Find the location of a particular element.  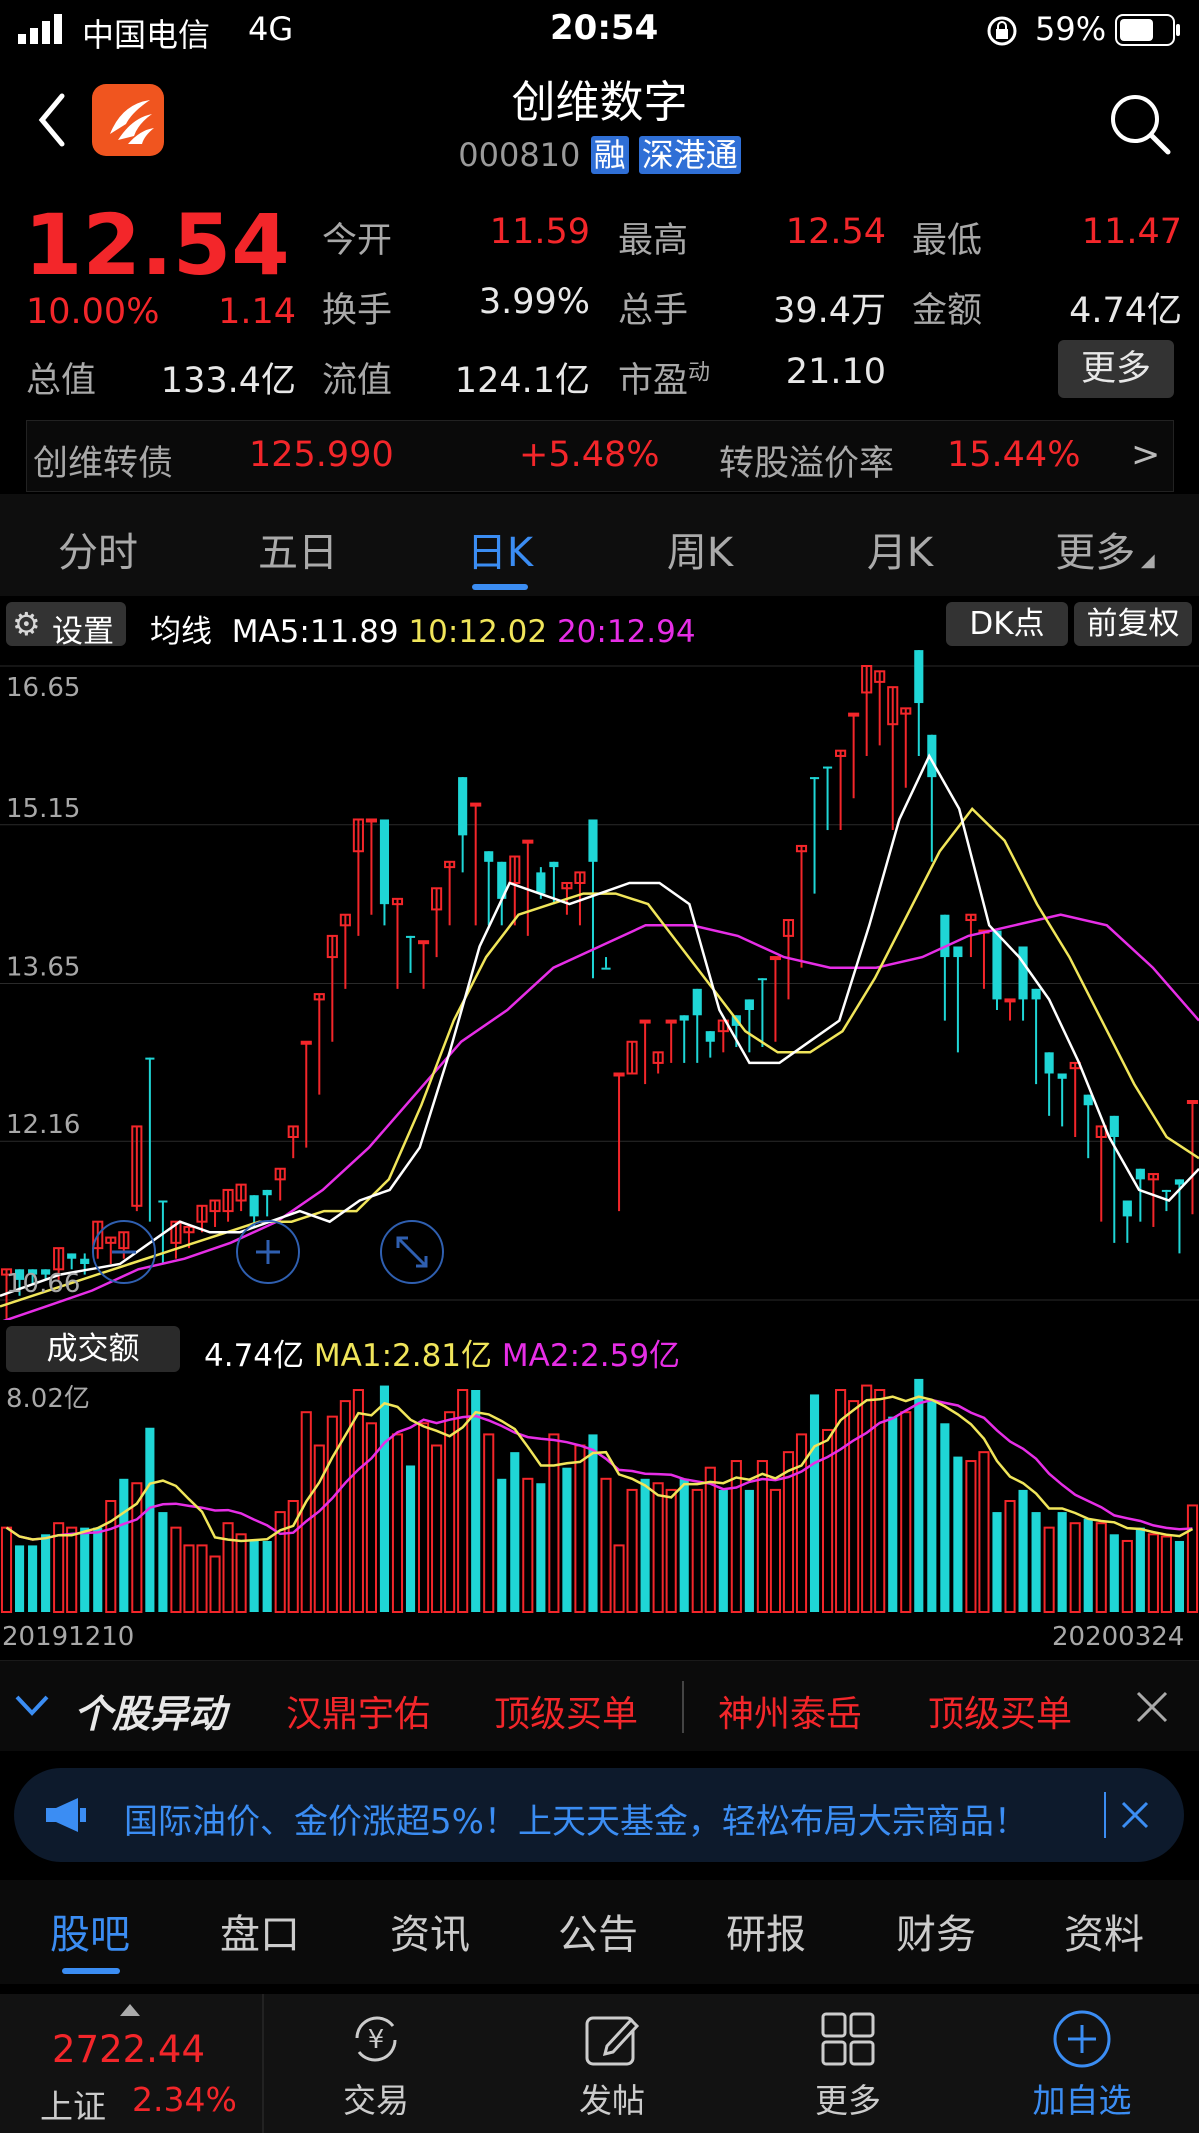

network-type: 4G is located at coordinates (271, 29).